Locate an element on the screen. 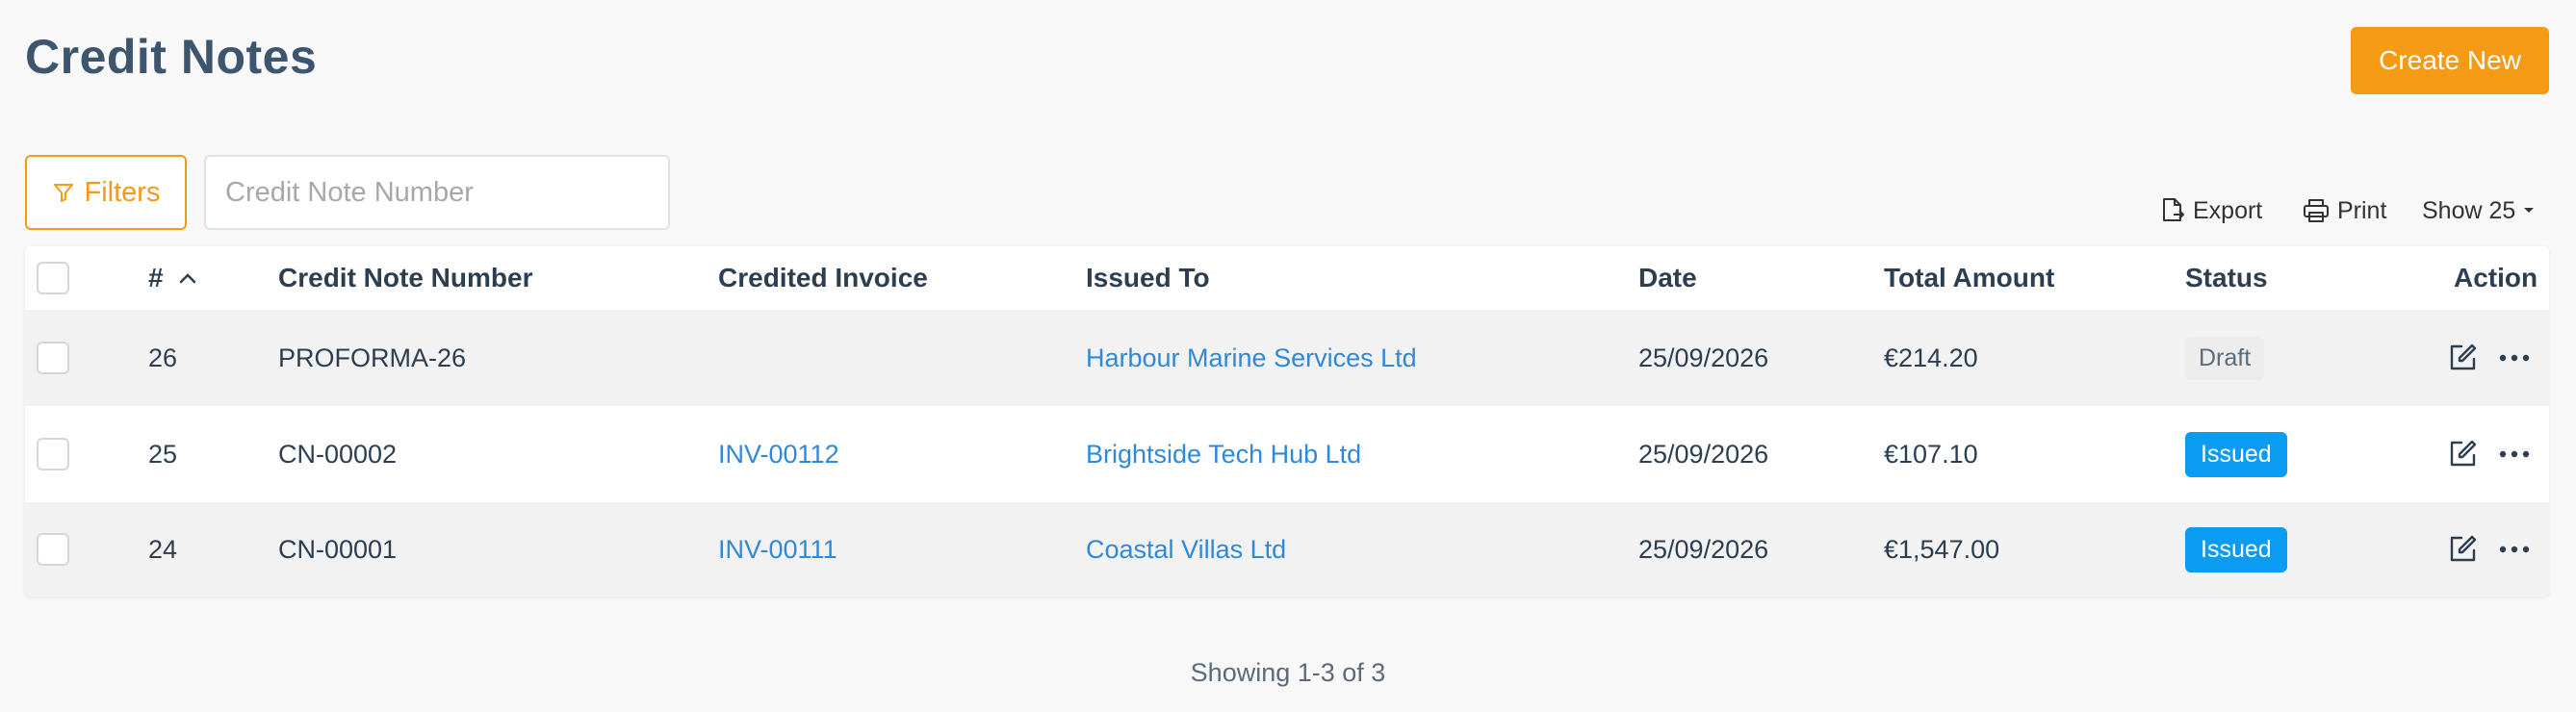 This screenshot has width=2576, height=712. credit-note-number: CN-00001 is located at coordinates (338, 549).